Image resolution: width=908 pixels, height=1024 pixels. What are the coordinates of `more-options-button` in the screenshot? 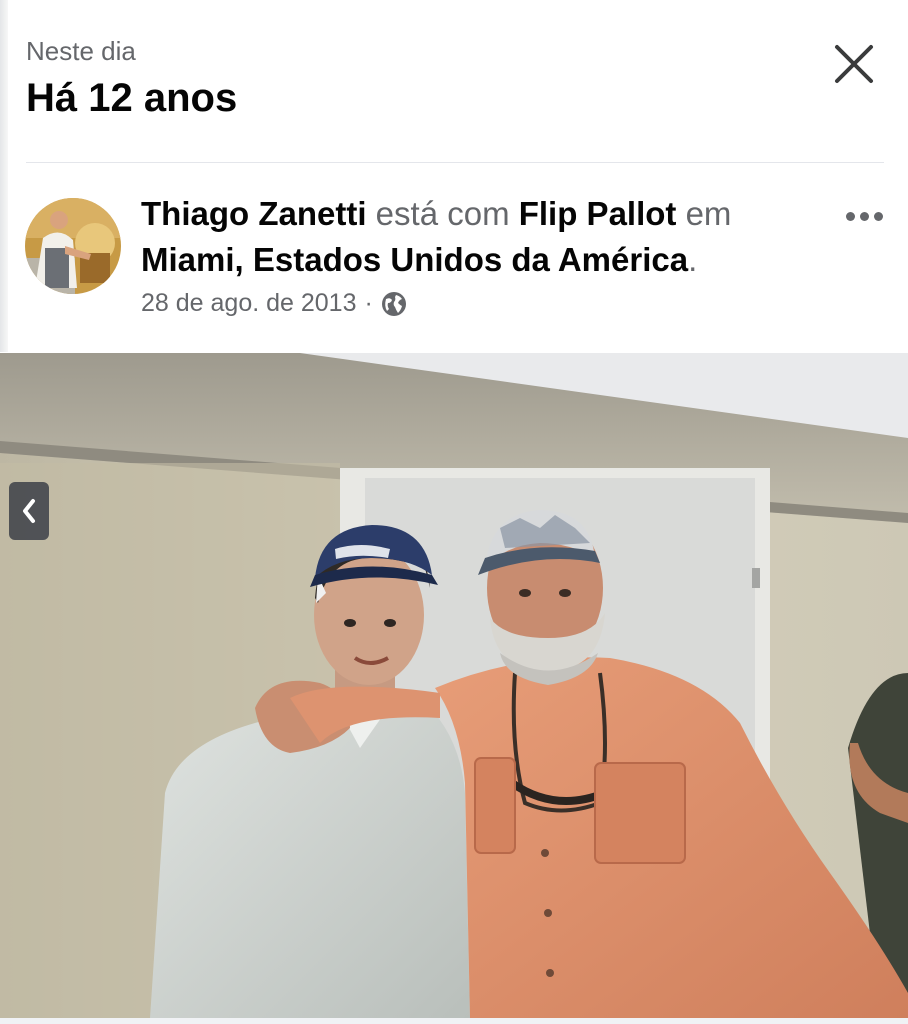 It's located at (864, 216).